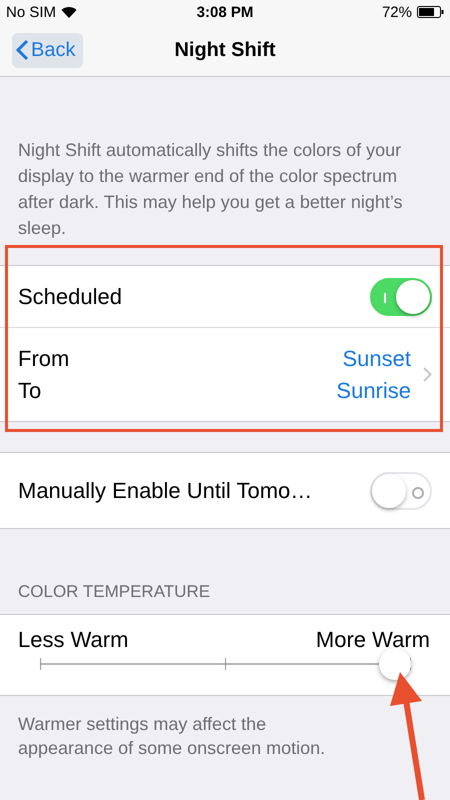 The width and height of the screenshot is (450, 800). Describe the element at coordinates (376, 359) in the screenshot. I see `from-value: Sunset` at that location.